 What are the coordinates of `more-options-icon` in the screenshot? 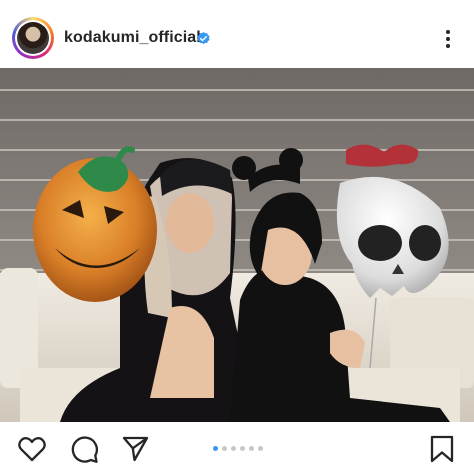 It's located at (448, 39).